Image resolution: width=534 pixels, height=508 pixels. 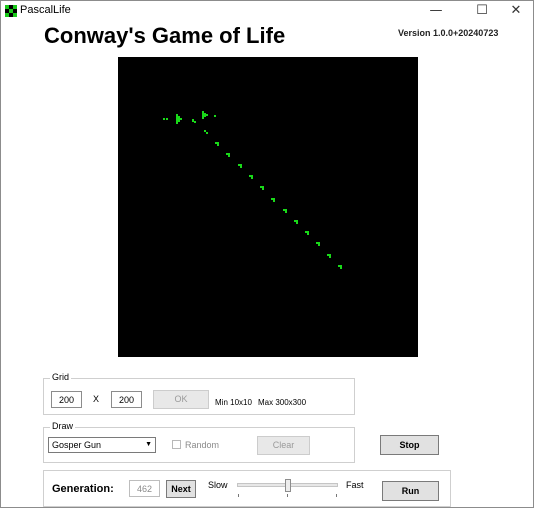 What do you see at coordinates (126, 399) in the screenshot?
I see `grid-height-input: 200` at bounding box center [126, 399].